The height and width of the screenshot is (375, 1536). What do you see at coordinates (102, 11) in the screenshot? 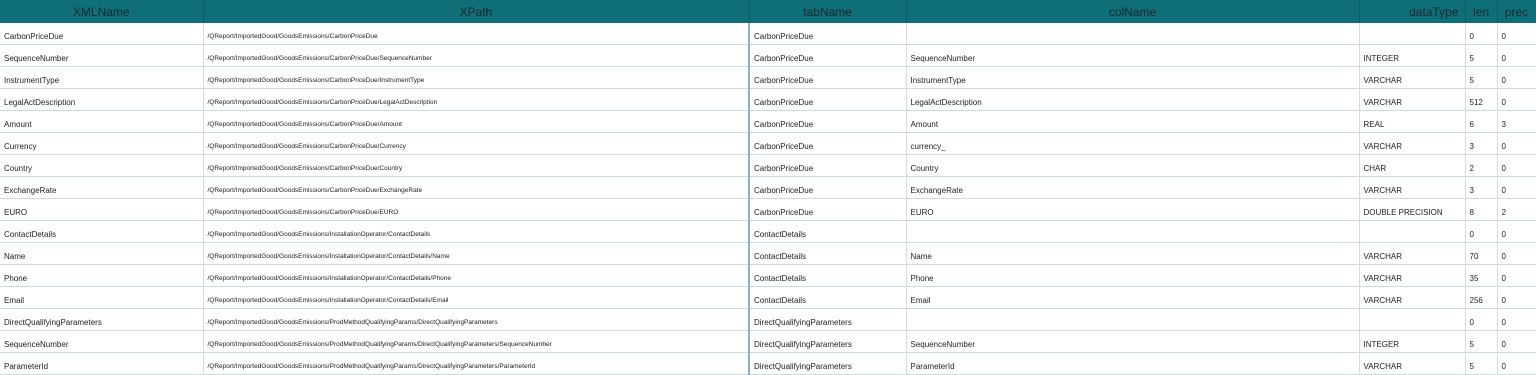
I see `header-xmlname: XMLName` at bounding box center [102, 11].